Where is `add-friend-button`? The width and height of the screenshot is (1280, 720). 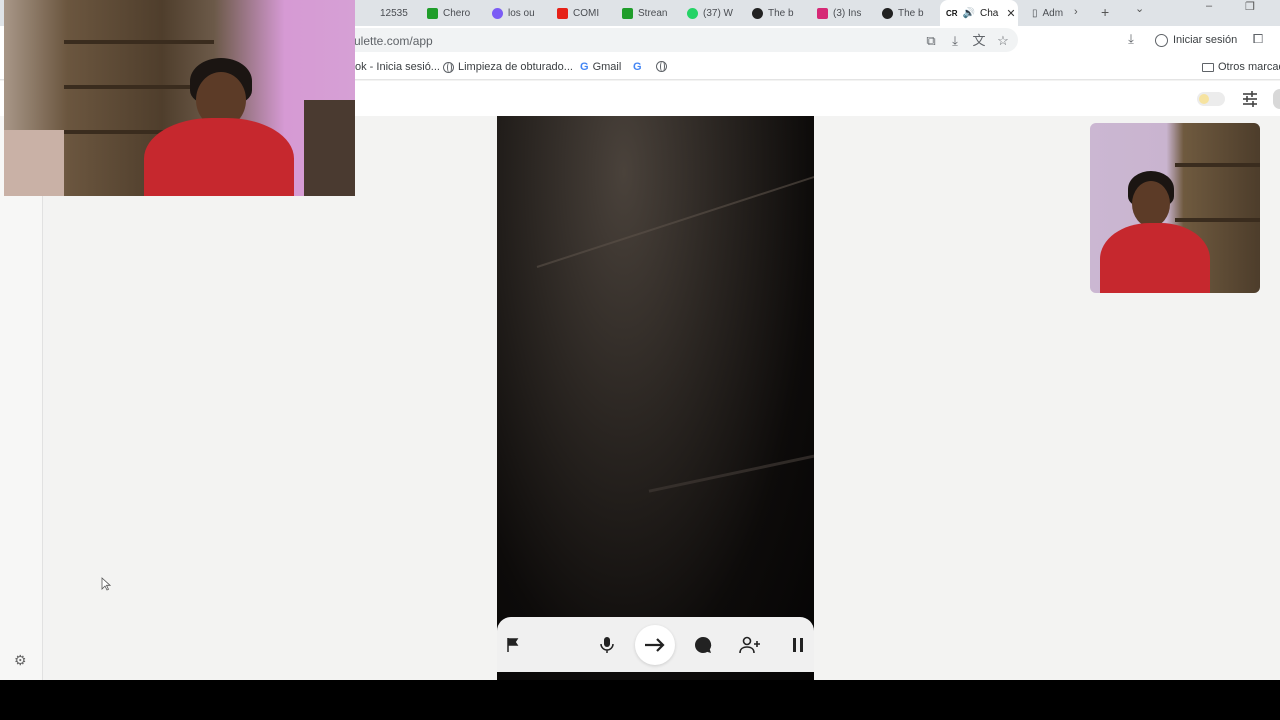 add-friend-button is located at coordinates (750, 645).